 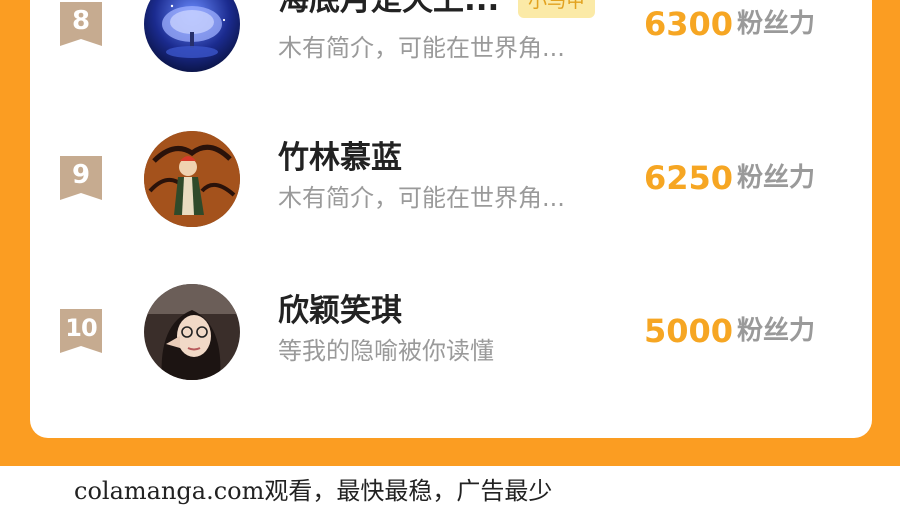 What do you see at coordinates (313, 491) in the screenshot?
I see `watermark-text: colamanga.com观看，最快最稳，广告最少` at bounding box center [313, 491].